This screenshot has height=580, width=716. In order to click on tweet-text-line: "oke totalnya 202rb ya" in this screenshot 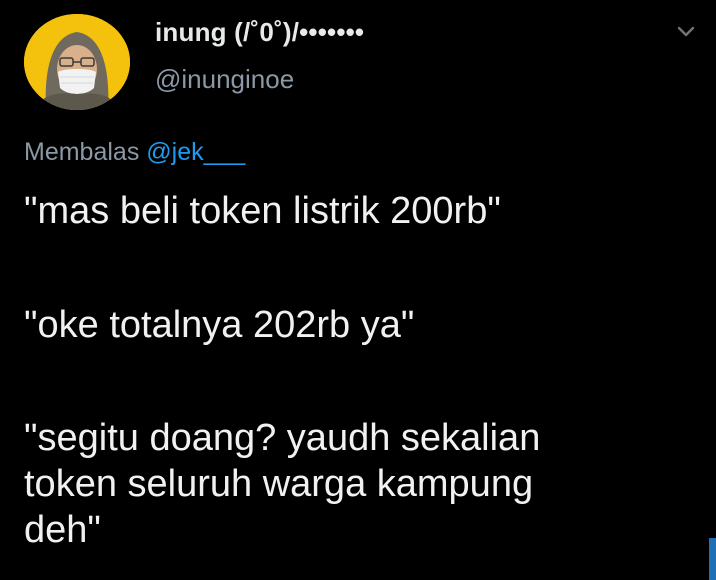, I will do `click(219, 325)`.